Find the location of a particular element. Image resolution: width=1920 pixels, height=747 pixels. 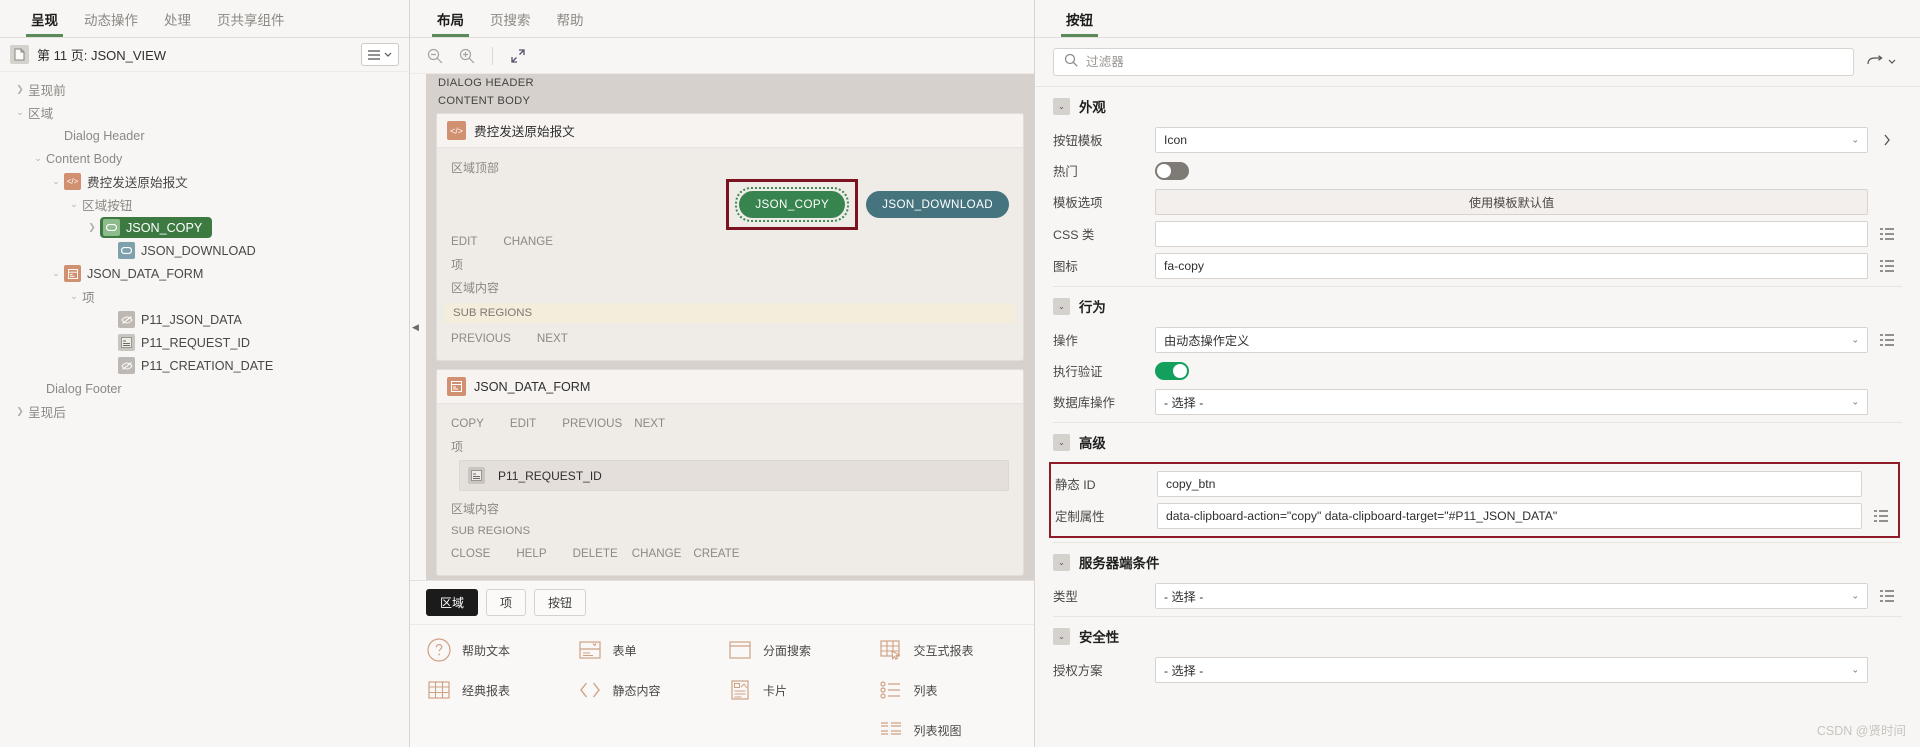

gallery-tab-items: 项 is located at coordinates (506, 602).